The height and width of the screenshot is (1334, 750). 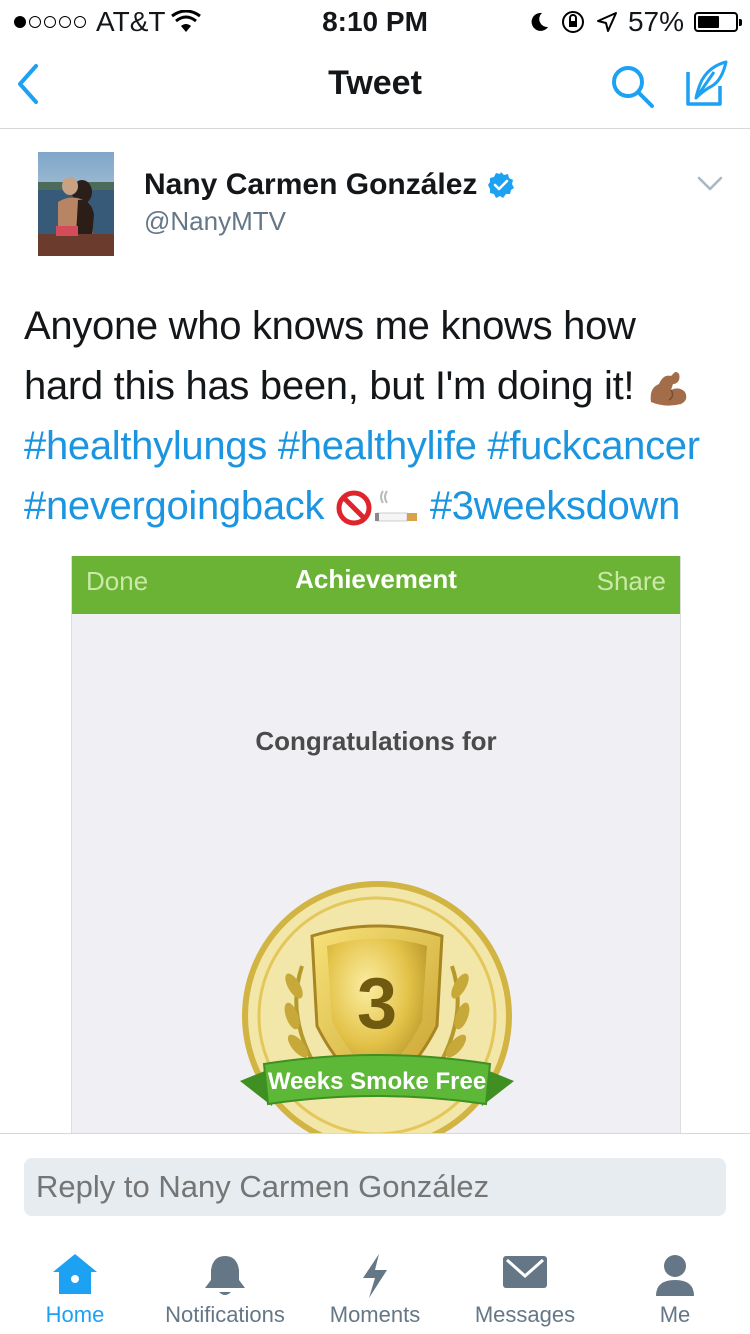 What do you see at coordinates (525, 1272) in the screenshot?
I see `envelope-icon` at bounding box center [525, 1272].